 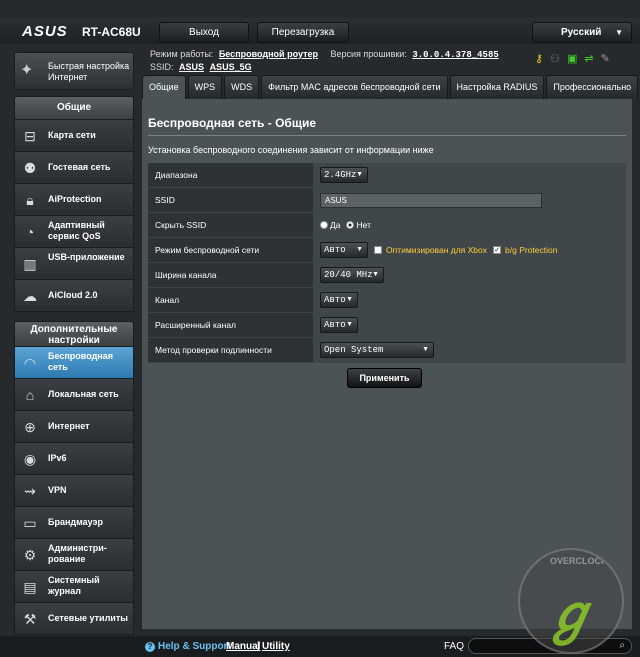 I want to click on sidebar-item-network-map: ⊟ Карта сети, so click(x=74, y=136).